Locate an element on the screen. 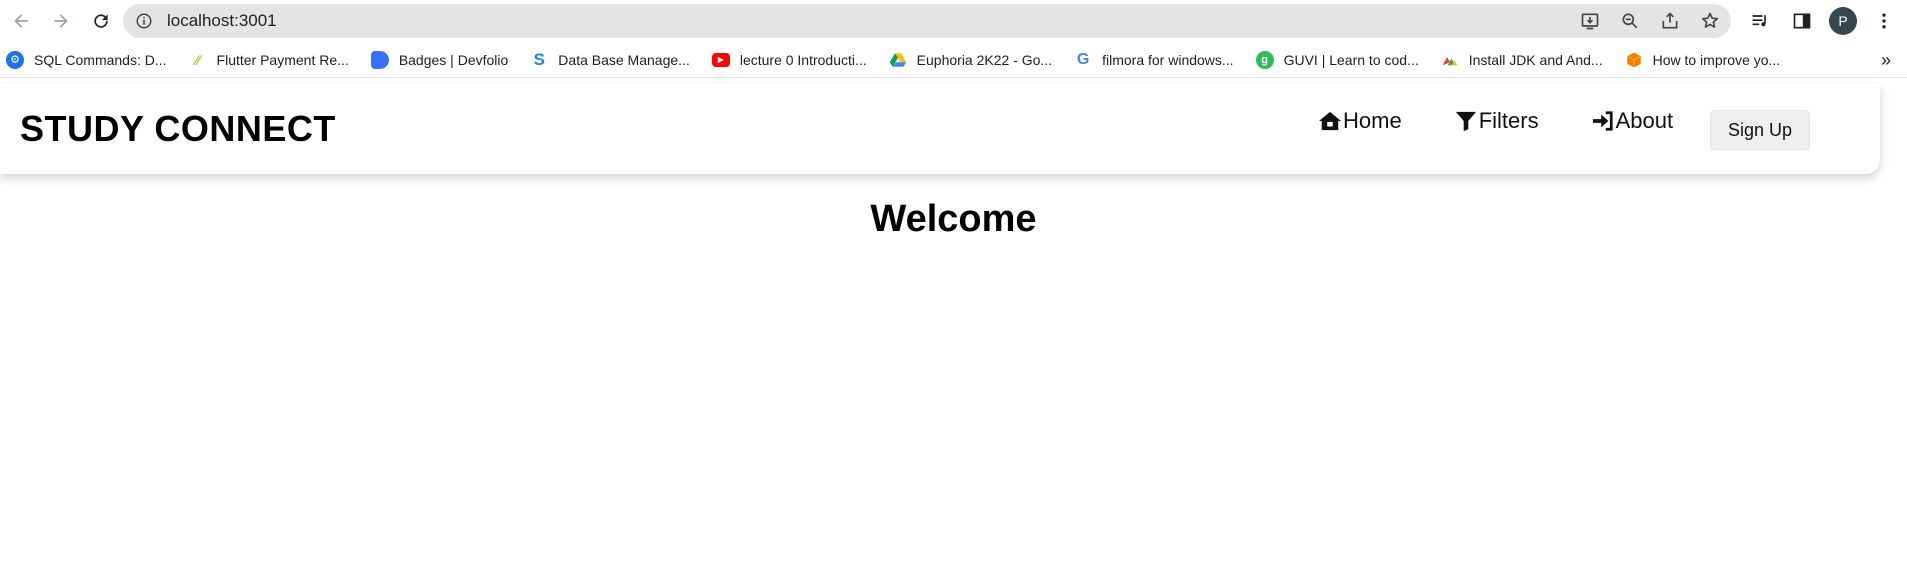 The image size is (1907, 571). kebab-menu-icon is located at coordinates (1884, 21).